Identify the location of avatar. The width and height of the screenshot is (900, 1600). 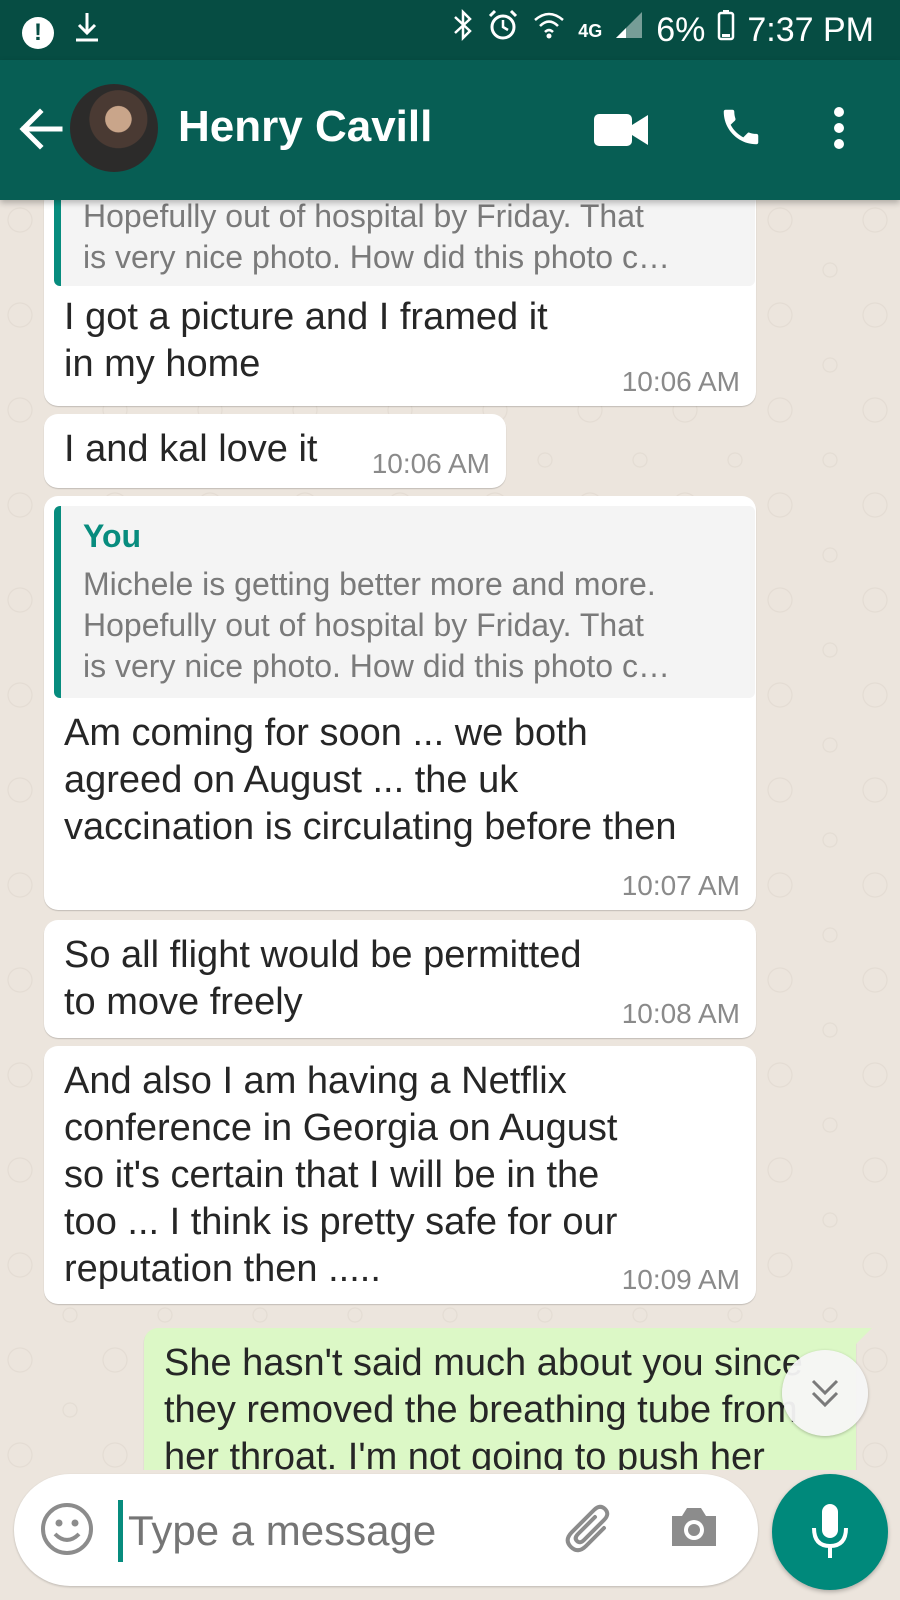
(114, 128).